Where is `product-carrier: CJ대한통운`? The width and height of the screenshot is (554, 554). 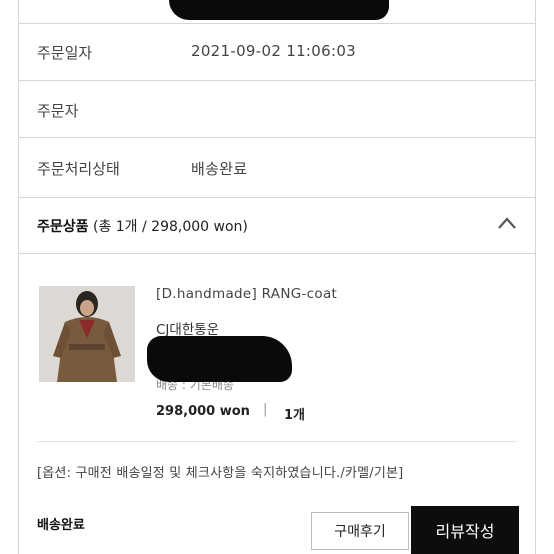
product-carrier: CJ대한통운 is located at coordinates (188, 330).